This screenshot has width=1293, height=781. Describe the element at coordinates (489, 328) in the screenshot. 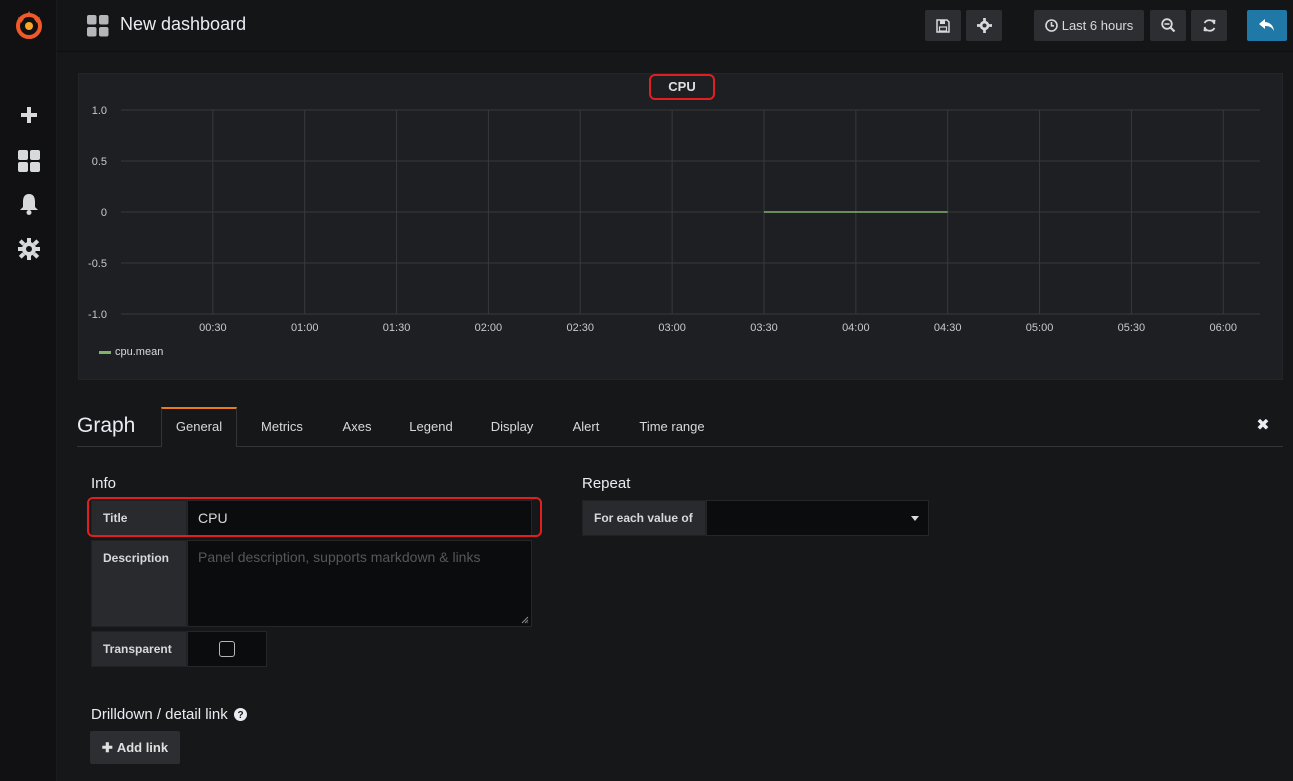

I see `x-tick-label: 02:00` at that location.